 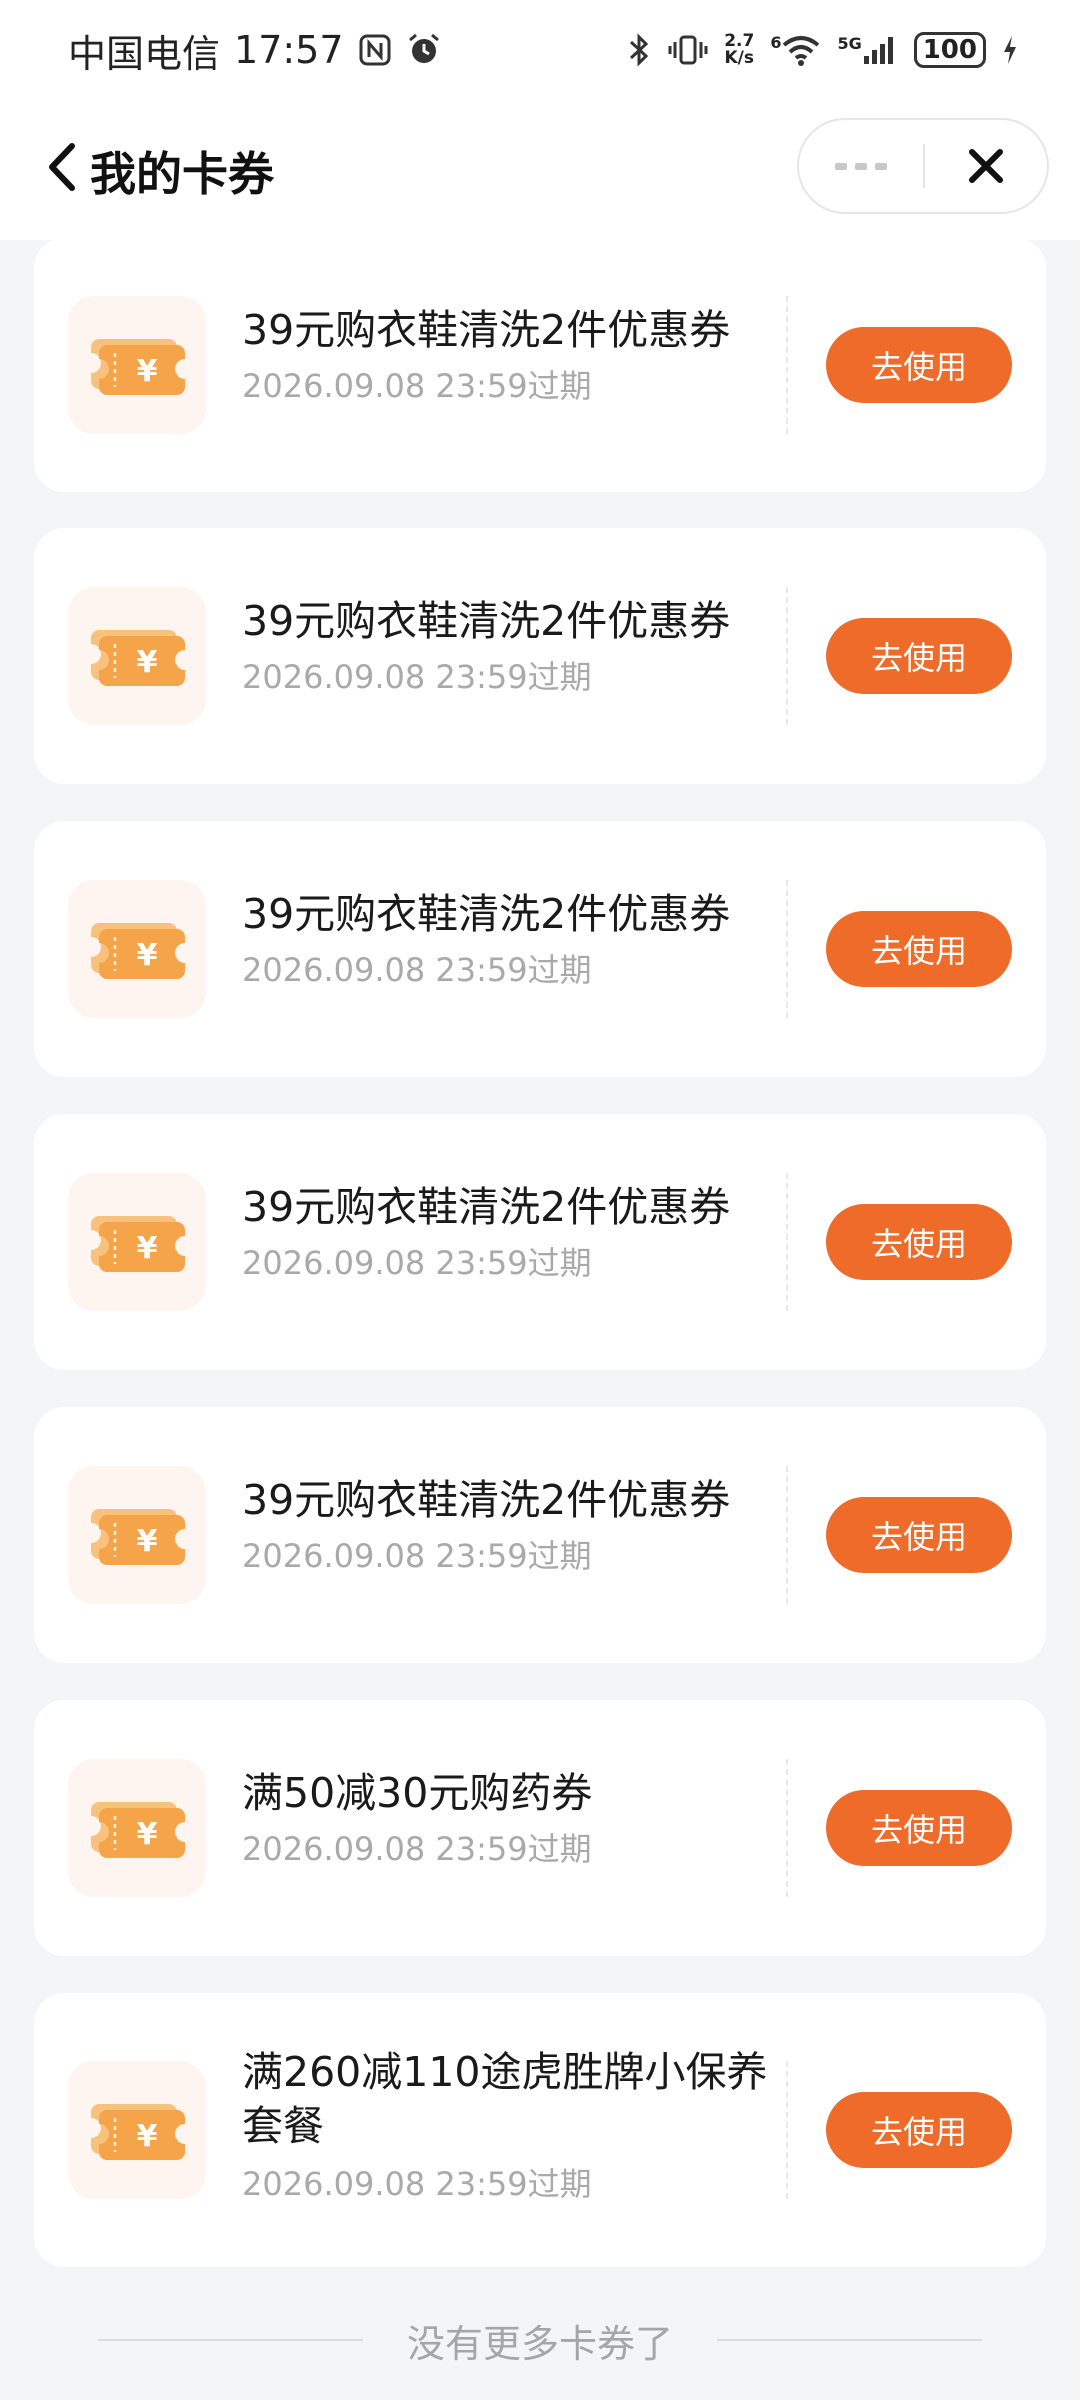 I want to click on more-dots-icon, so click(x=861, y=166).